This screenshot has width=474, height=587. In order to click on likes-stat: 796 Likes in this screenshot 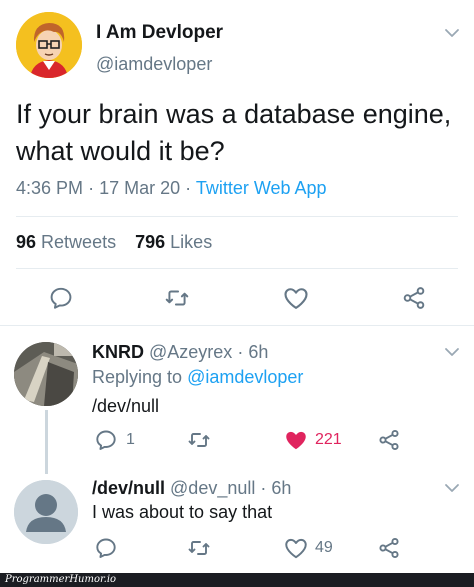, I will do `click(173, 242)`.